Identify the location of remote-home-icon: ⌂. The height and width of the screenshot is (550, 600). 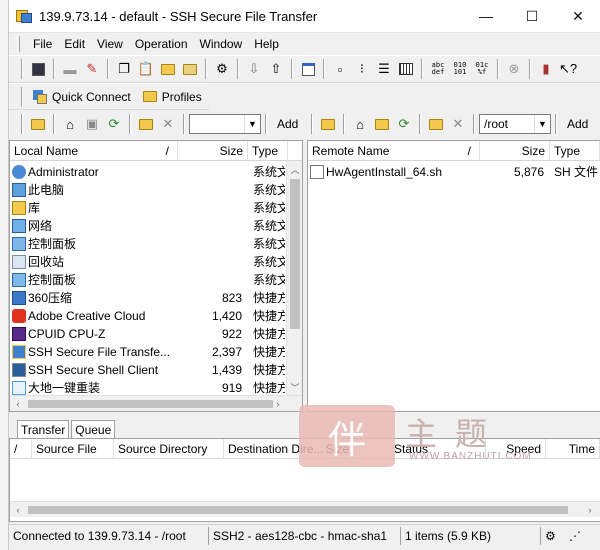
(360, 124).